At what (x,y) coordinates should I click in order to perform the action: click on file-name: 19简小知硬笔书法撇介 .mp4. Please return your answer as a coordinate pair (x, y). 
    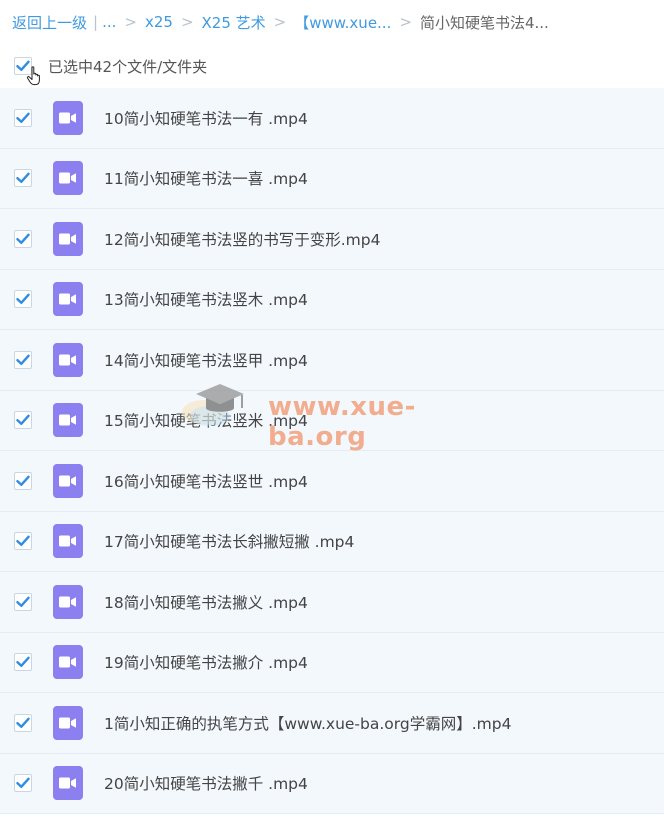
    Looking at the image, I should click on (206, 662).